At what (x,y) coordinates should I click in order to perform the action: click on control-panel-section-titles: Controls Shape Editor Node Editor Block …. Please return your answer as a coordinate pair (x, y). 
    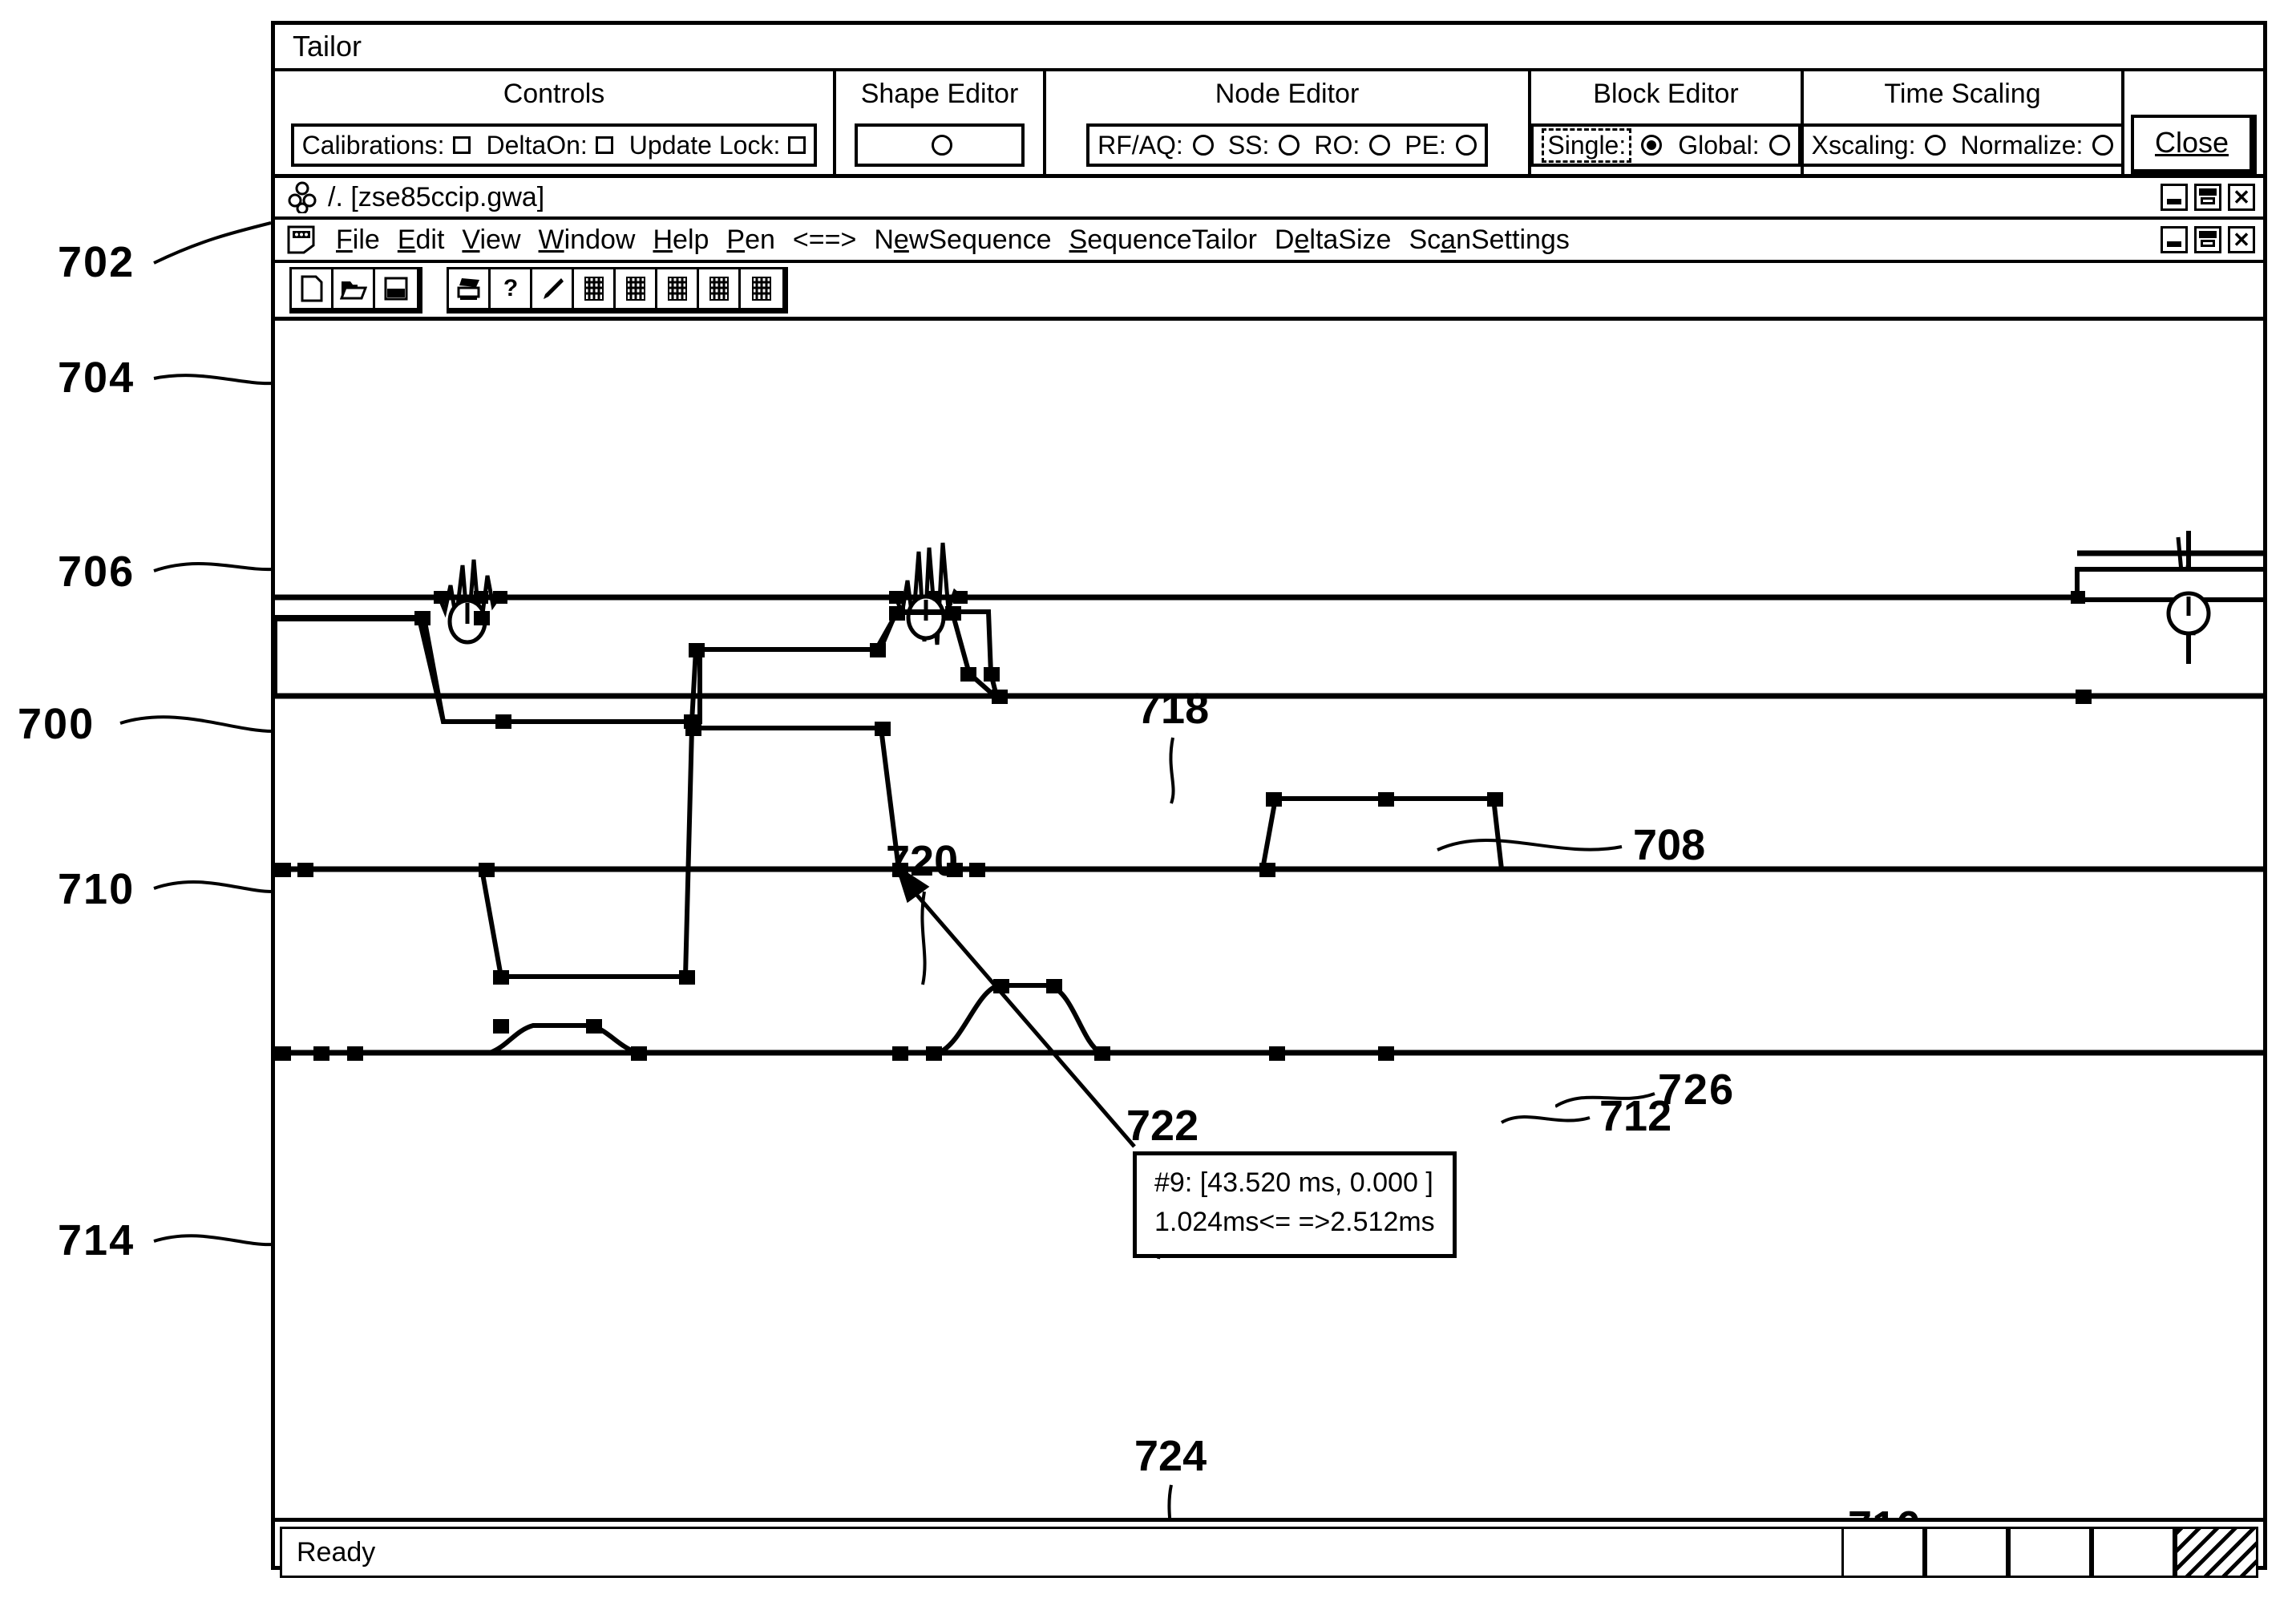
    Looking at the image, I should click on (1269, 93).